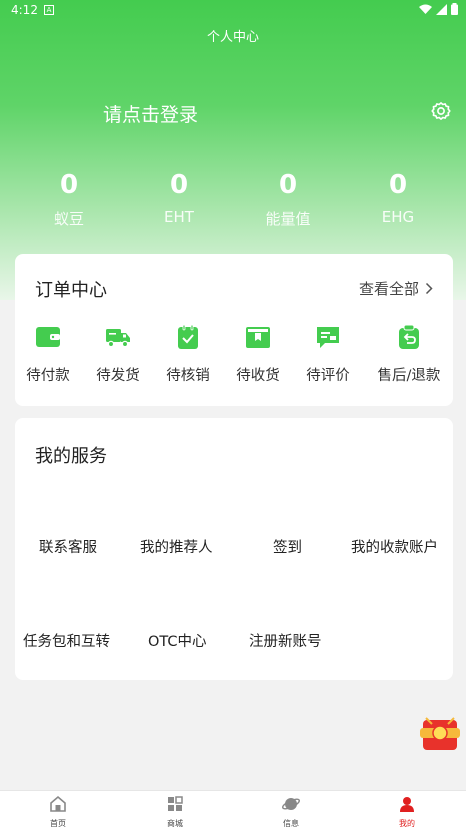 This screenshot has height=830, width=466. I want to click on stat-label: 能量值, so click(288, 219).